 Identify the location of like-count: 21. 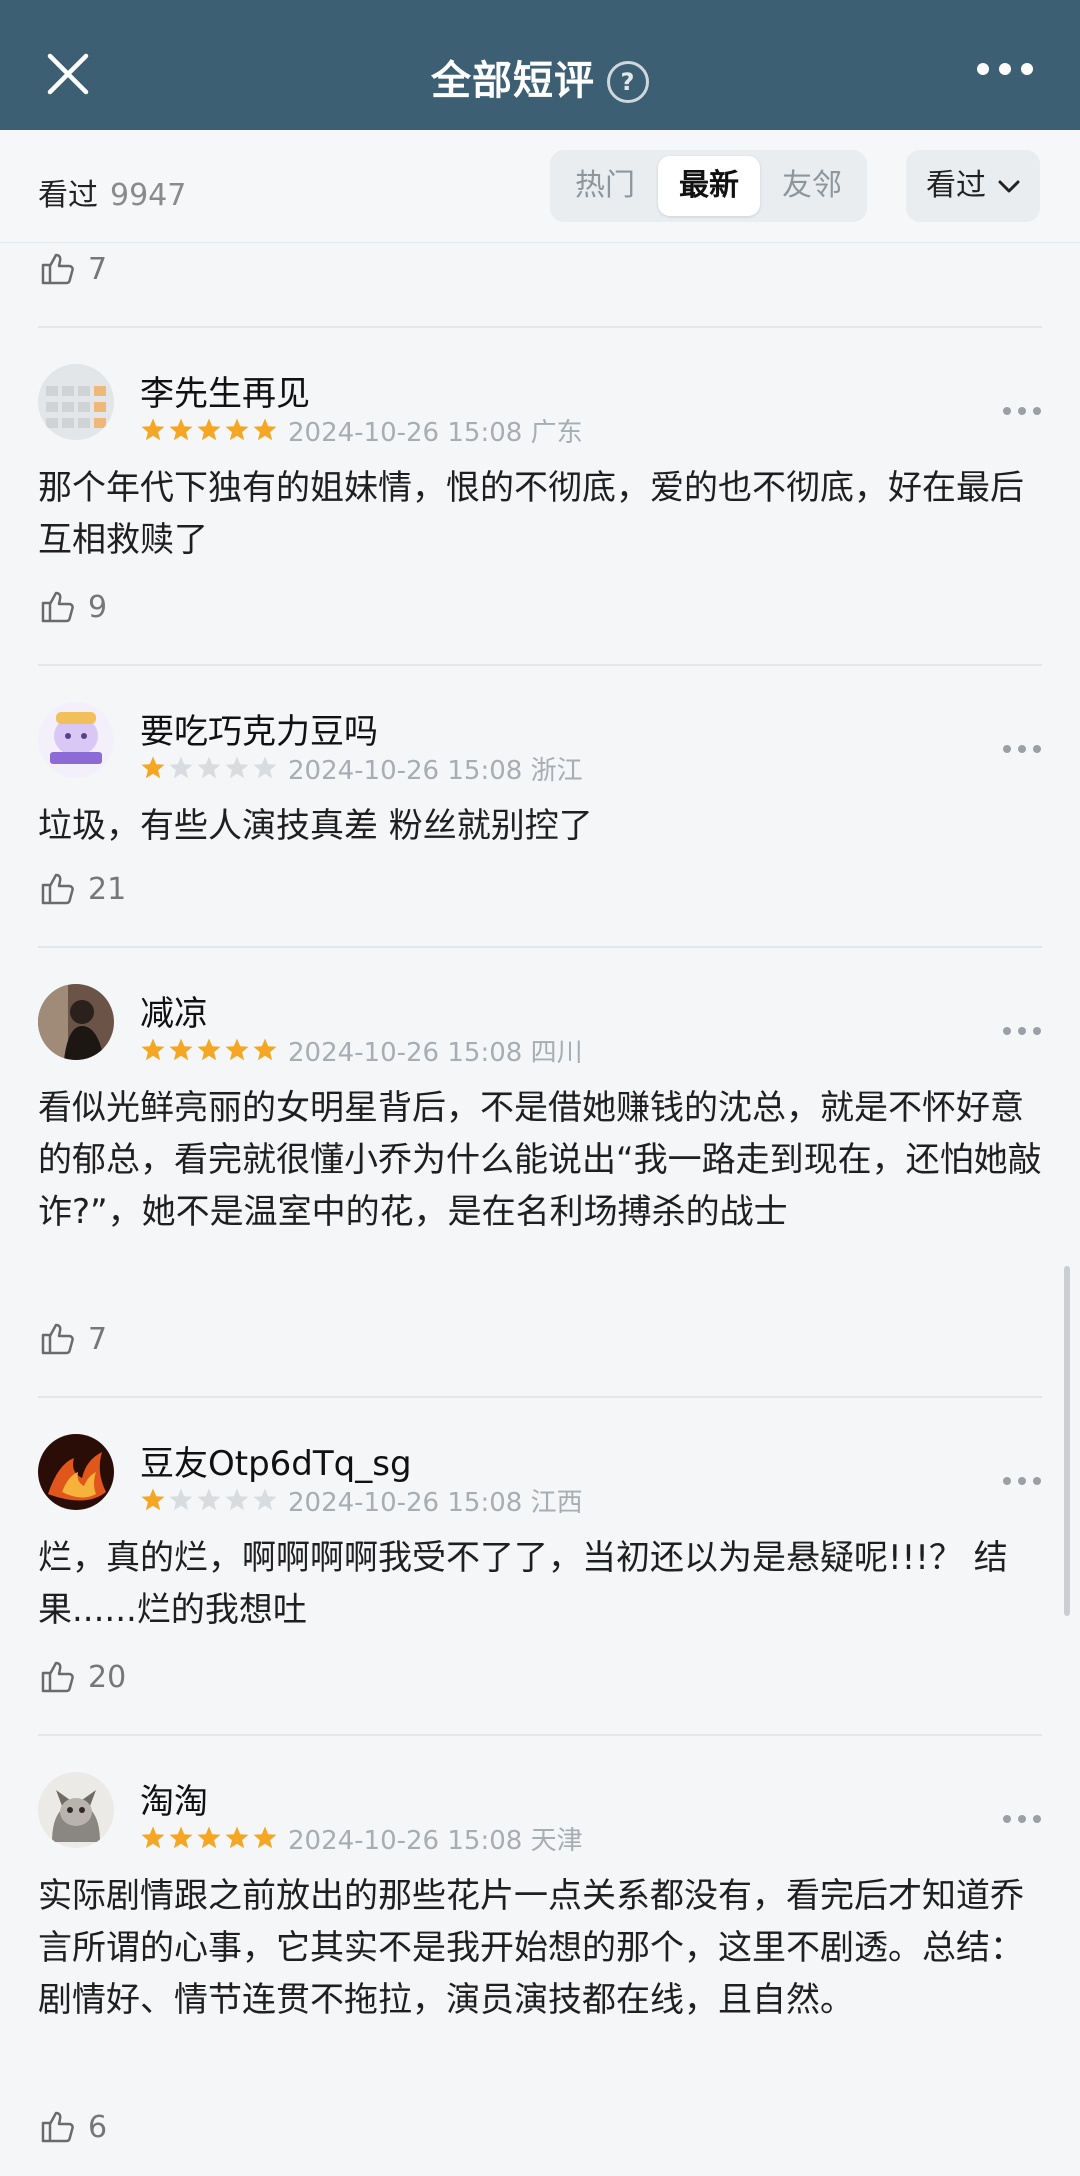
(107, 889).